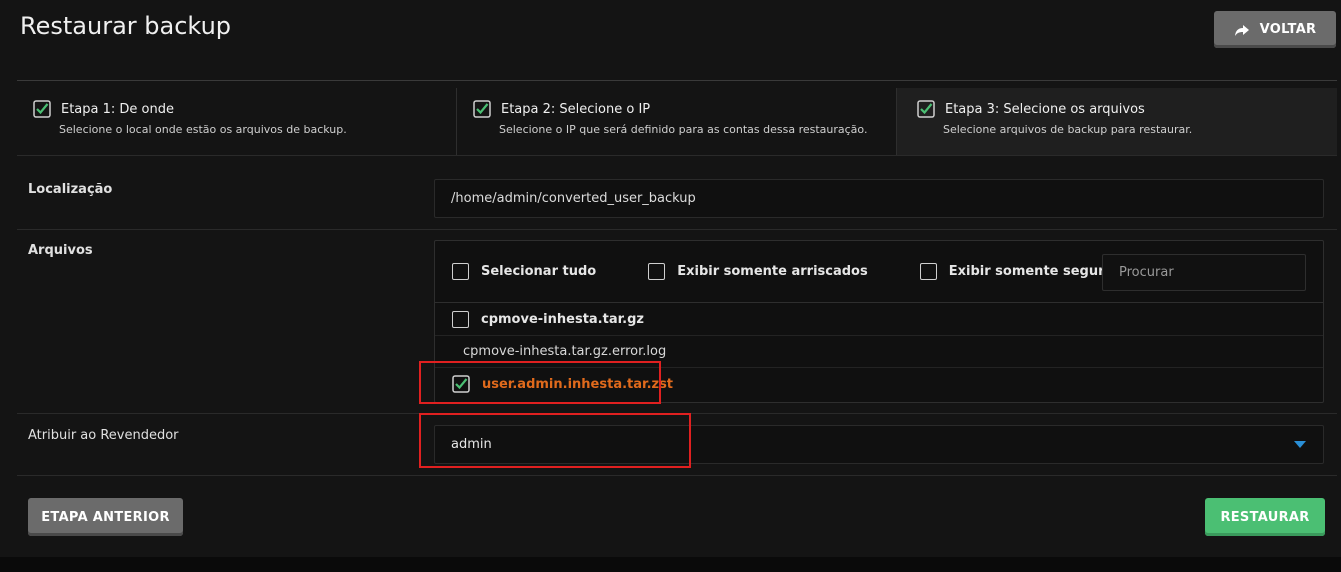 The height and width of the screenshot is (572, 1341). I want to click on share-arrow-icon, so click(1241, 30).